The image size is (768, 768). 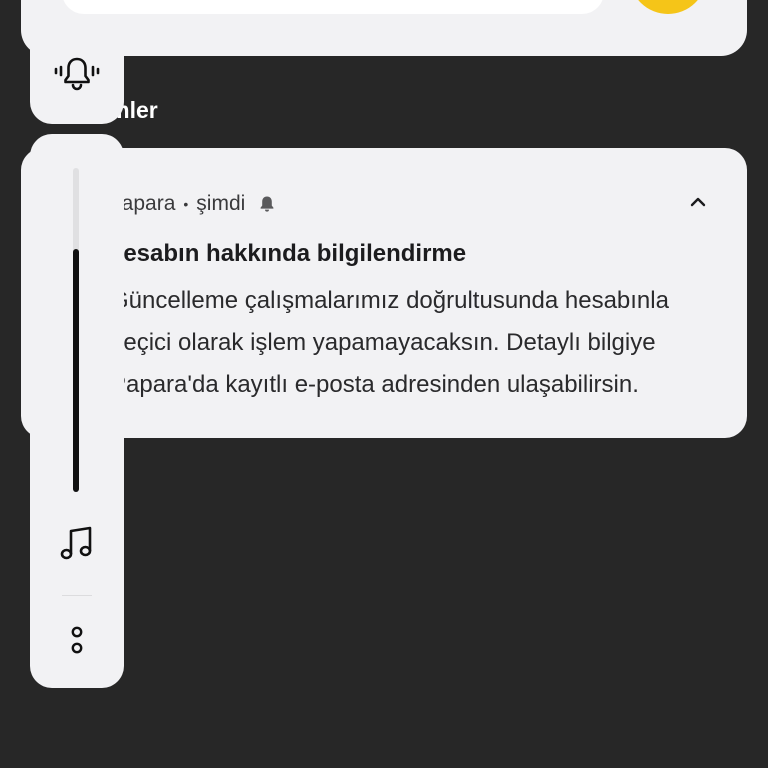 I want to click on ringer-mode-button, so click(x=77, y=76).